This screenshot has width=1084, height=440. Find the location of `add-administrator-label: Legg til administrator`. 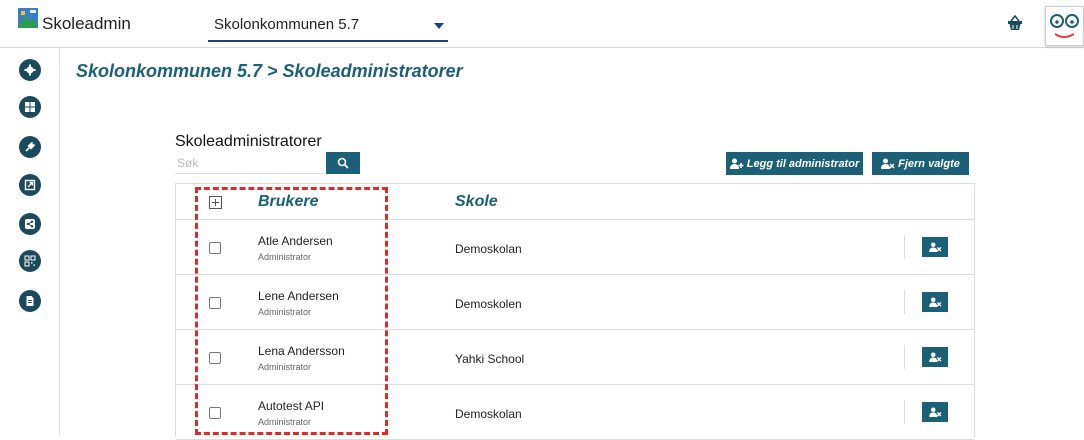

add-administrator-label: Legg til administrator is located at coordinates (803, 163).